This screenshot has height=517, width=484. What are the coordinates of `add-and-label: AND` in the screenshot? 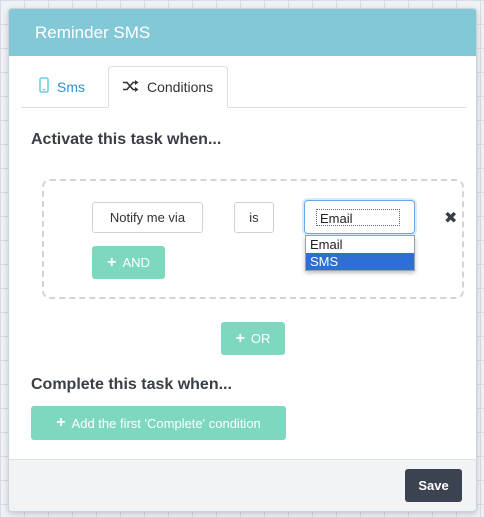 It's located at (136, 262).